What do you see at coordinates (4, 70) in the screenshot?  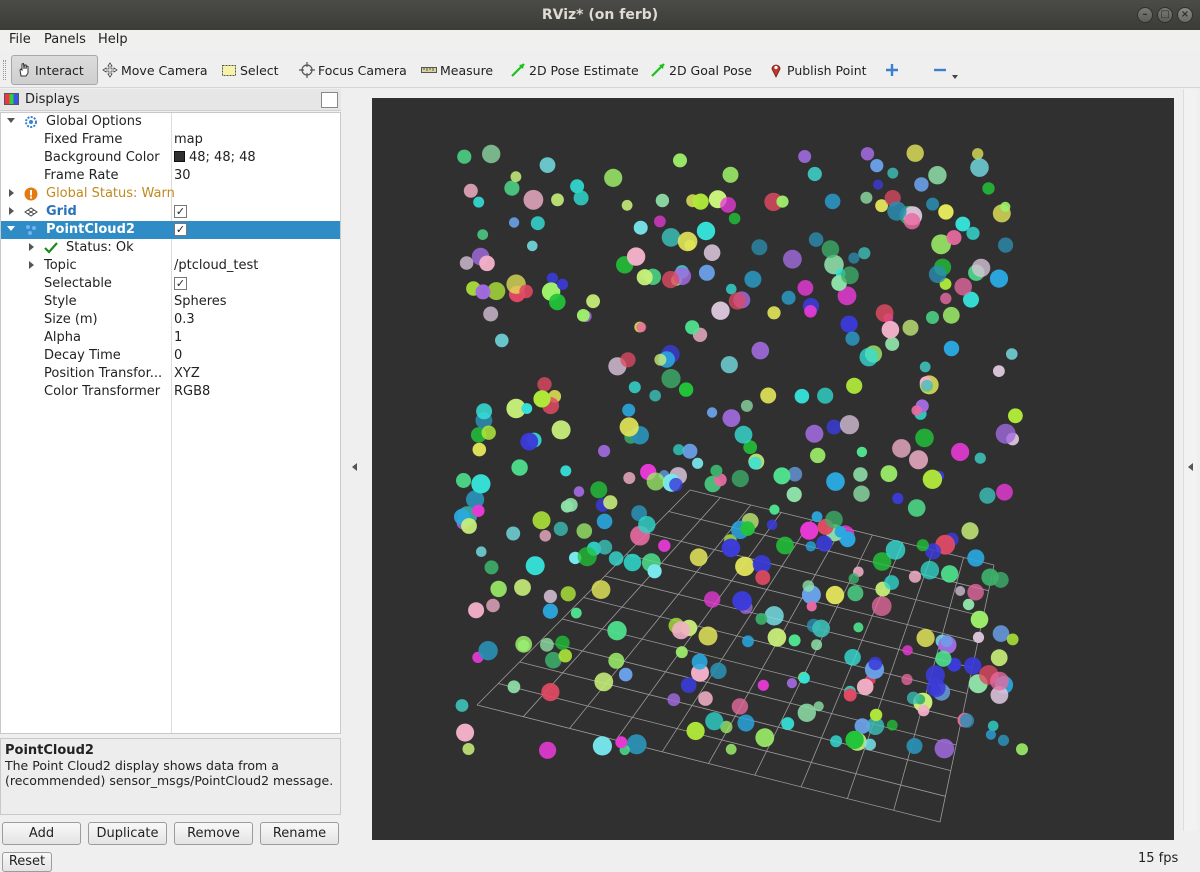 I see `toolbar-grip` at bounding box center [4, 70].